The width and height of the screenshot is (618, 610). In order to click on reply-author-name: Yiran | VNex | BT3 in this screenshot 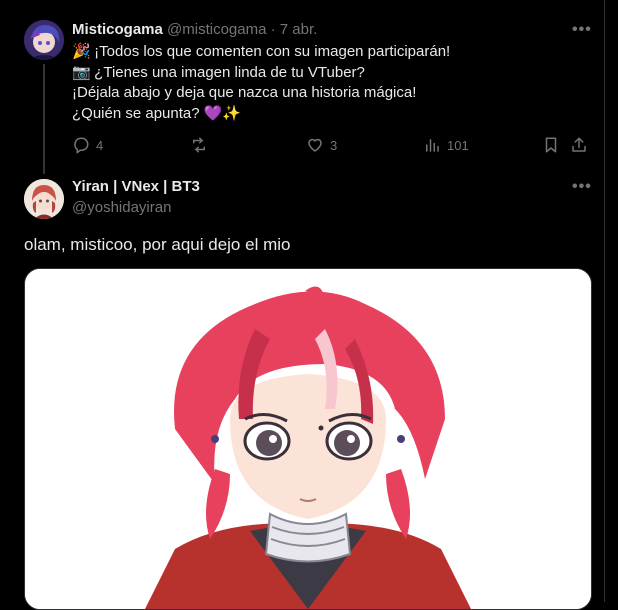, I will do `click(136, 186)`.